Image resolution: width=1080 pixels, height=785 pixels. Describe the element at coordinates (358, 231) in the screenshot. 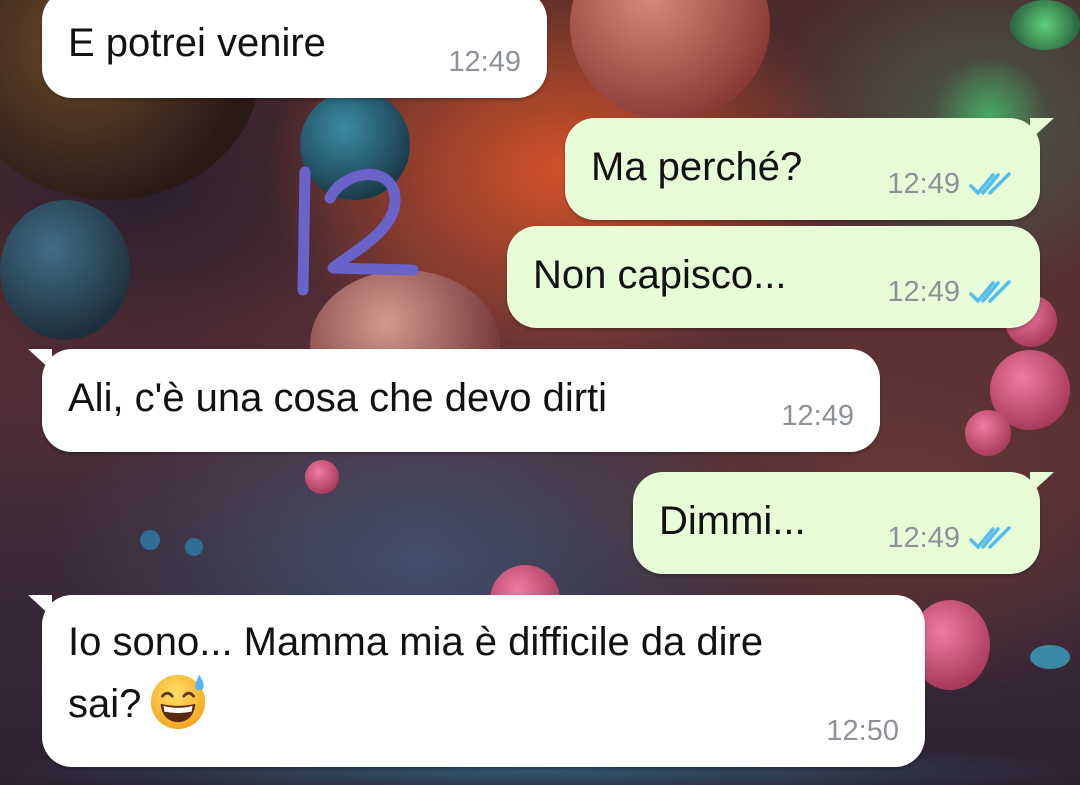

I see `handwritten-annotation` at that location.